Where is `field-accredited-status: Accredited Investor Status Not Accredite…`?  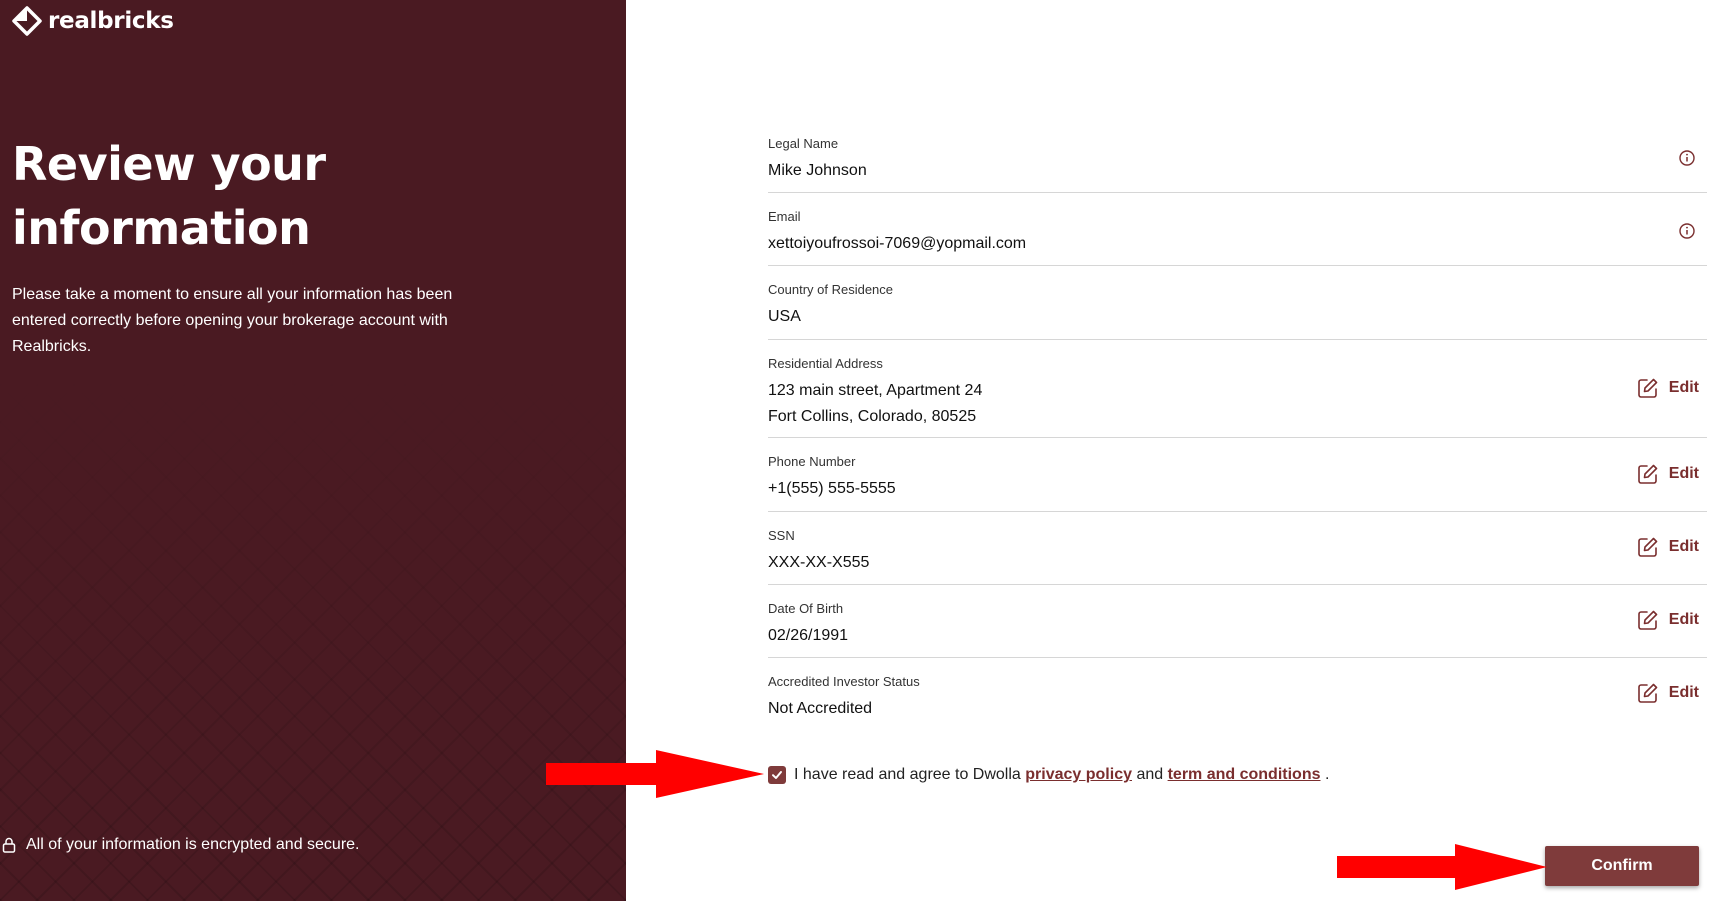
field-accredited-status: Accredited Investor Status Not Accredite… is located at coordinates (1237, 694).